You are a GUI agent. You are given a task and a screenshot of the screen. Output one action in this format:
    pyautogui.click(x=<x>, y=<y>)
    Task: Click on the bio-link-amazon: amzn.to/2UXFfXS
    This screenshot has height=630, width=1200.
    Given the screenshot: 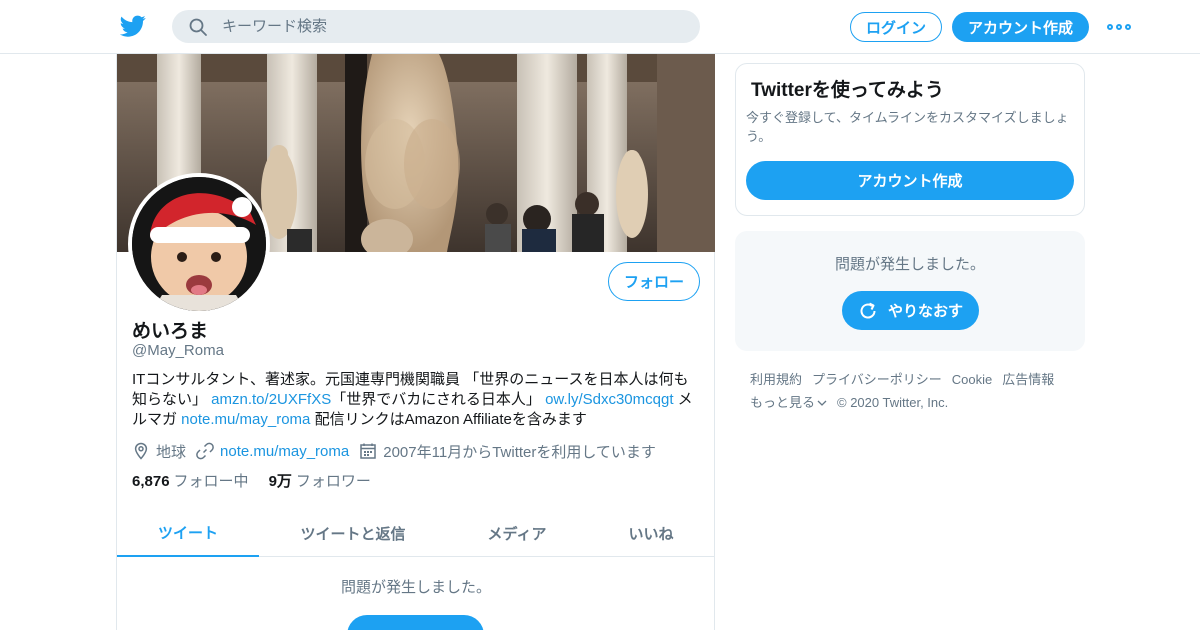 What is the action you would take?
    pyautogui.click(x=271, y=399)
    